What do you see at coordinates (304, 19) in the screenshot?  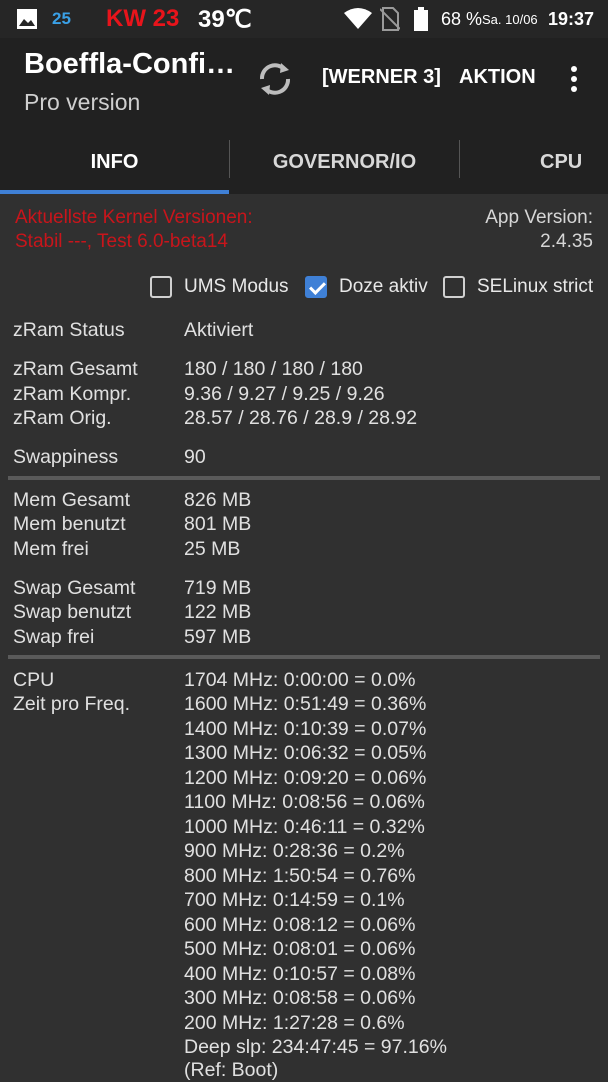 I see `status-bar: 25 KW 23 39℃ 68 % Sa. 10/06 19:37` at bounding box center [304, 19].